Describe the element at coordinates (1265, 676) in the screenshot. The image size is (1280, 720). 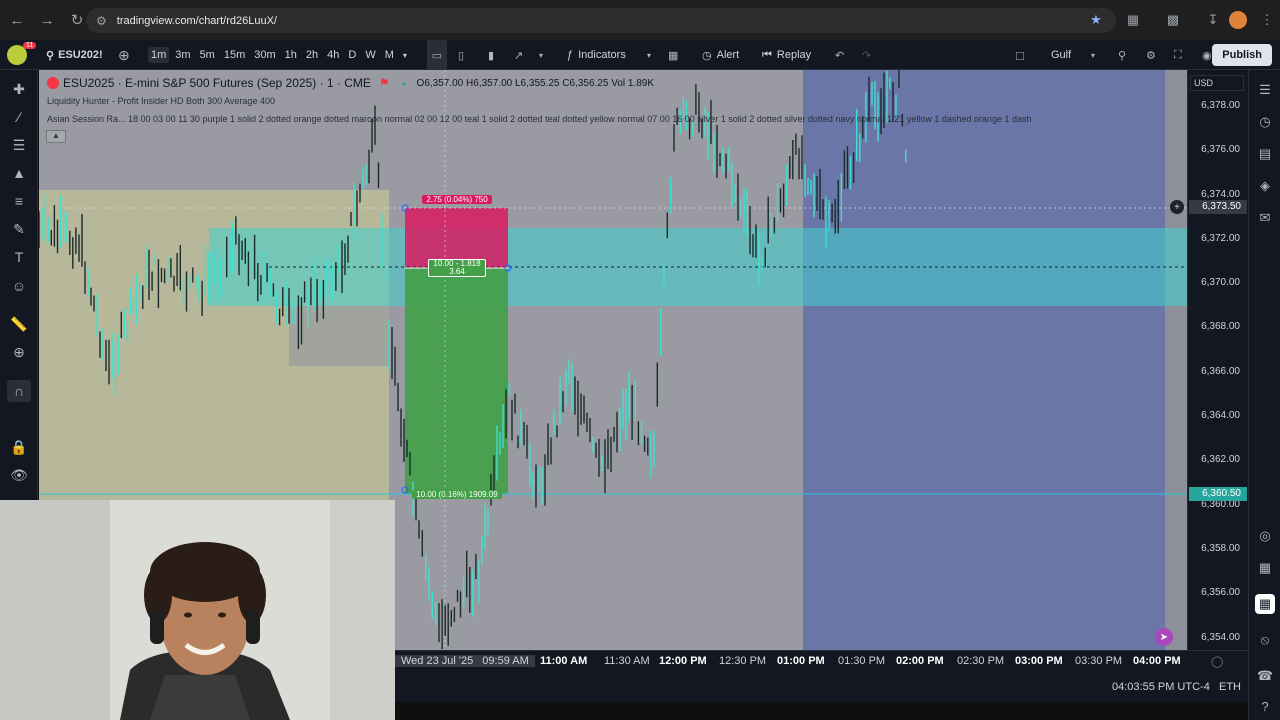
I see `notifications-bell-icon: ☎` at that location.